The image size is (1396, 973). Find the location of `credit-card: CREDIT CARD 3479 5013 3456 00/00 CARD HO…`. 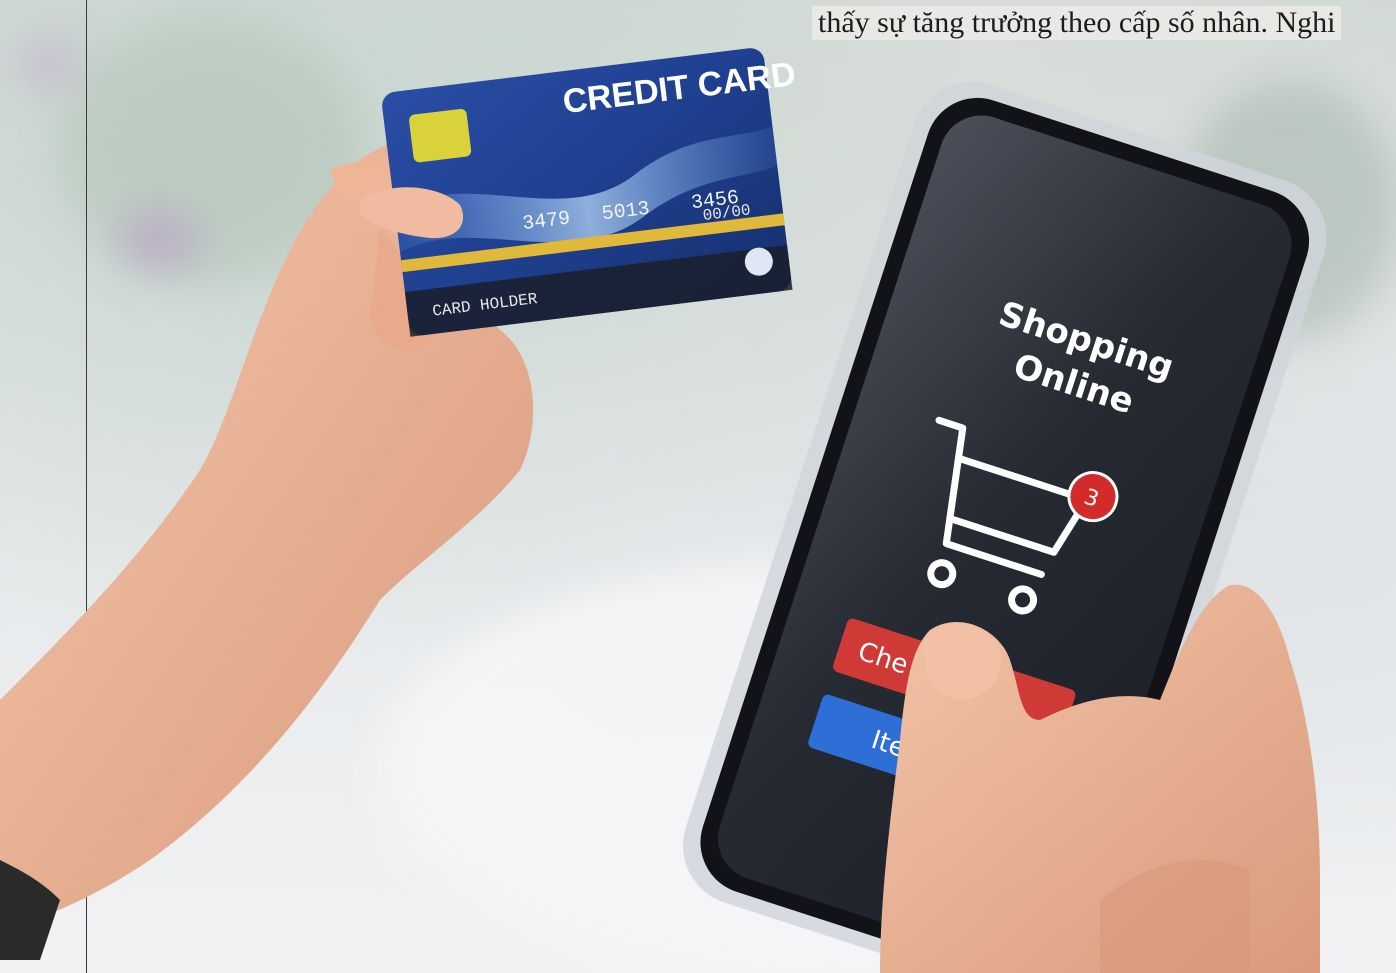

credit-card: CREDIT CARD 3479 5013 3456 00/00 CARD HO… is located at coordinates (590, 192).